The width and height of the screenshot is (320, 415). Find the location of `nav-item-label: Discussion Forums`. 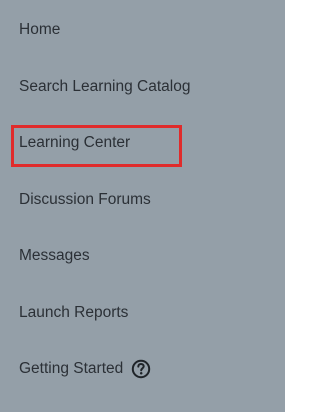

nav-item-label: Discussion Forums is located at coordinates (85, 199).